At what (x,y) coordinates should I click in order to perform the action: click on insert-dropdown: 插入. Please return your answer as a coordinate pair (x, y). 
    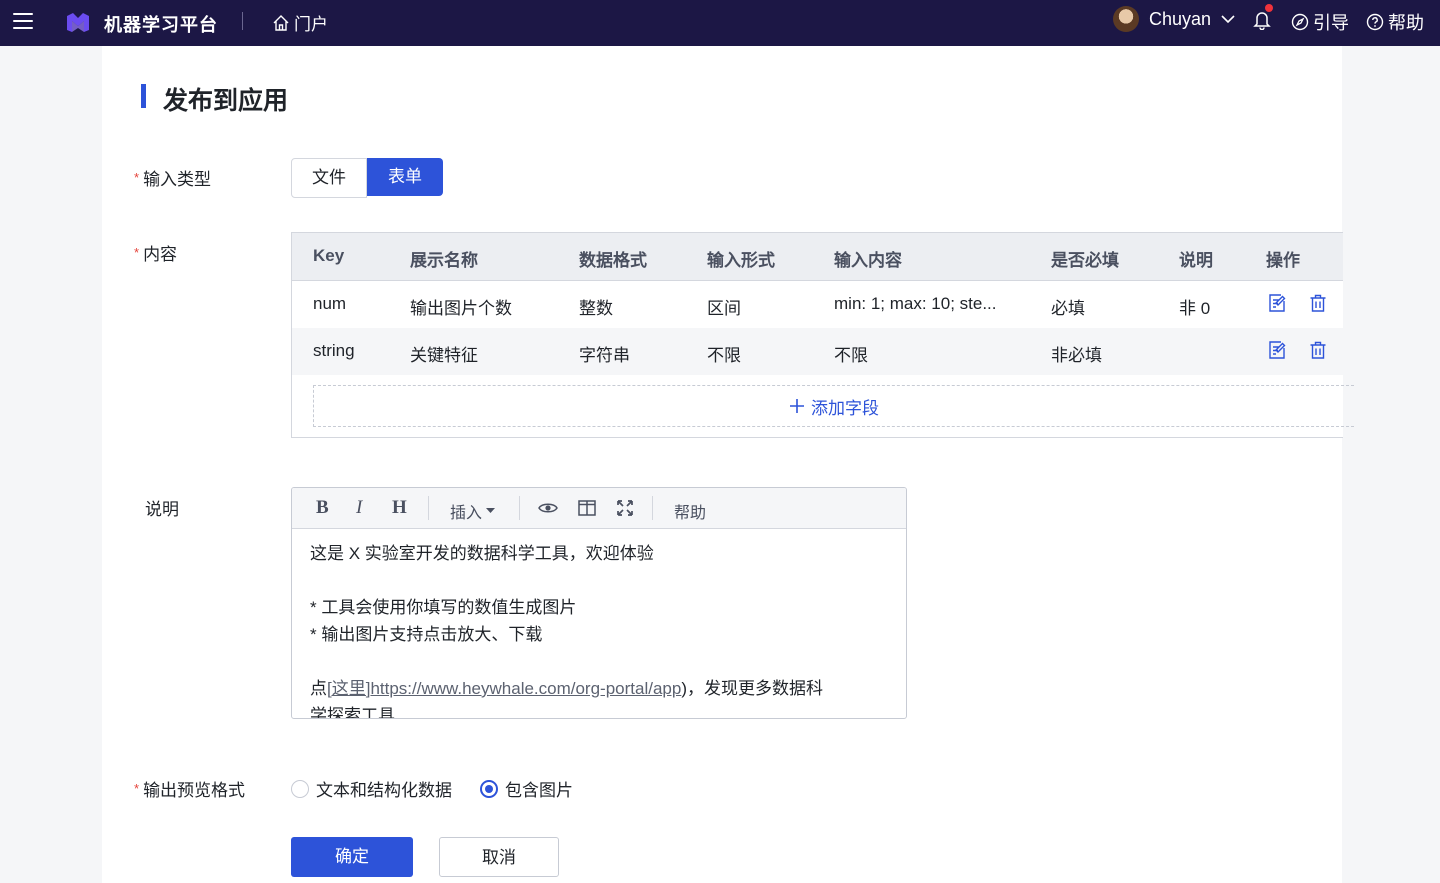
    Looking at the image, I should click on (473, 511).